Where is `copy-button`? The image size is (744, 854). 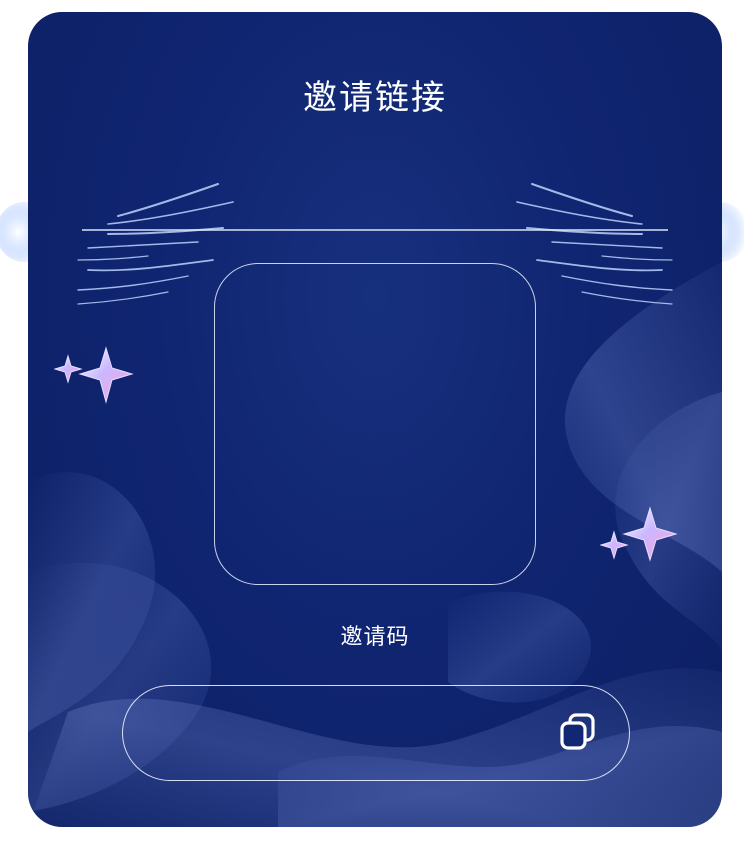
copy-button is located at coordinates (578, 732).